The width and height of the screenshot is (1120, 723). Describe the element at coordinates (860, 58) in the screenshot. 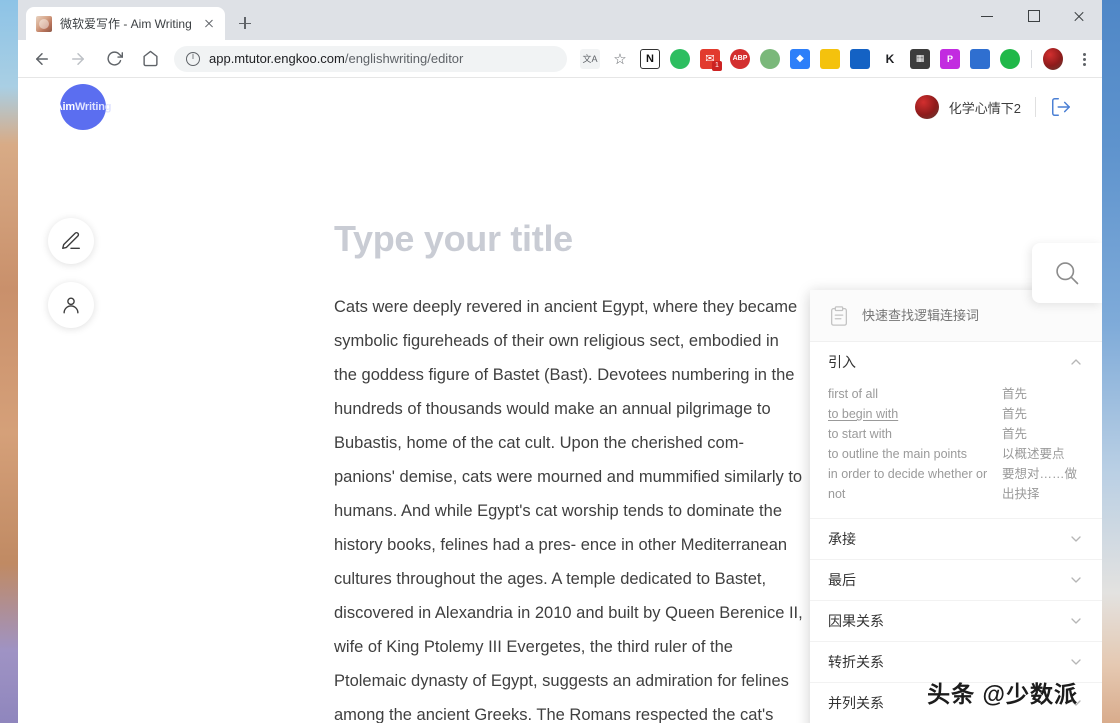

I see `trello-icon` at that location.